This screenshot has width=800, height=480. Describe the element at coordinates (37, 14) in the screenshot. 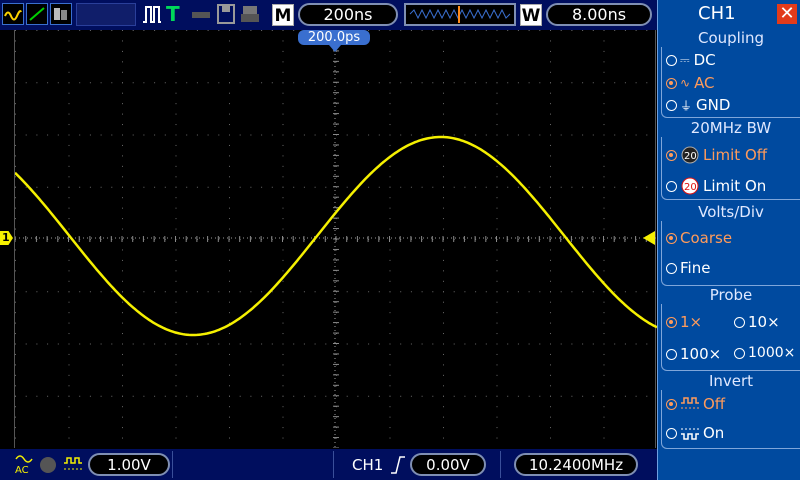

I see `vector-display-icon` at that location.